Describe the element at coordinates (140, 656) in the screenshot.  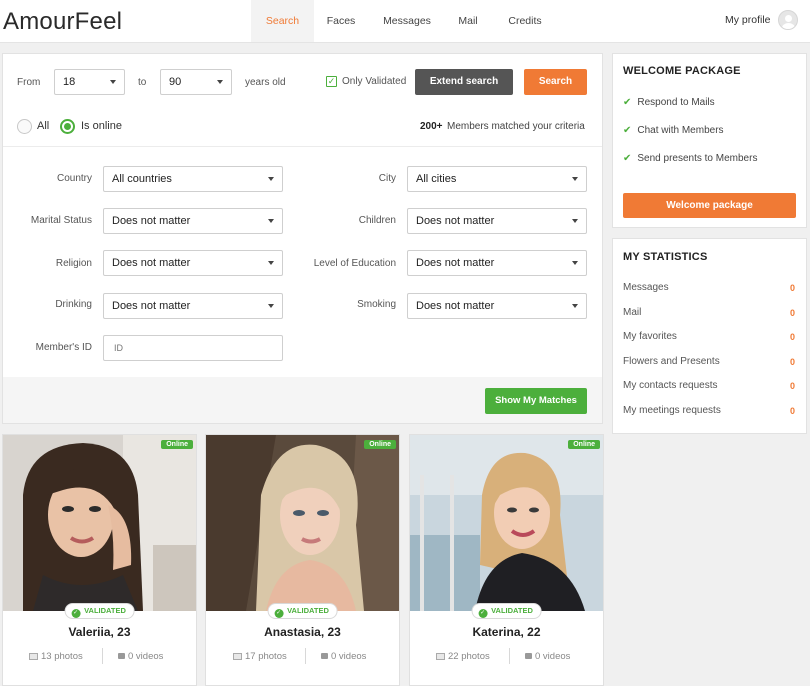
I see `videos-count: 0 videos` at that location.